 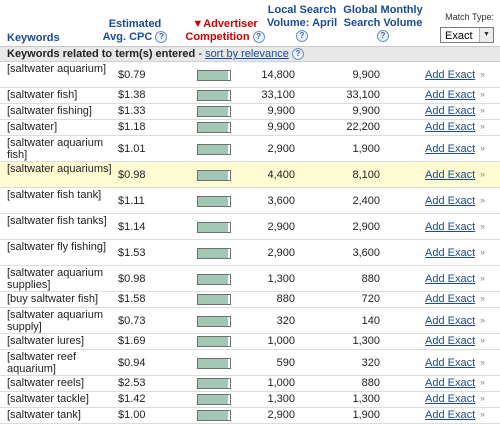 I want to click on match-type-value: Exact, so click(x=459, y=36).